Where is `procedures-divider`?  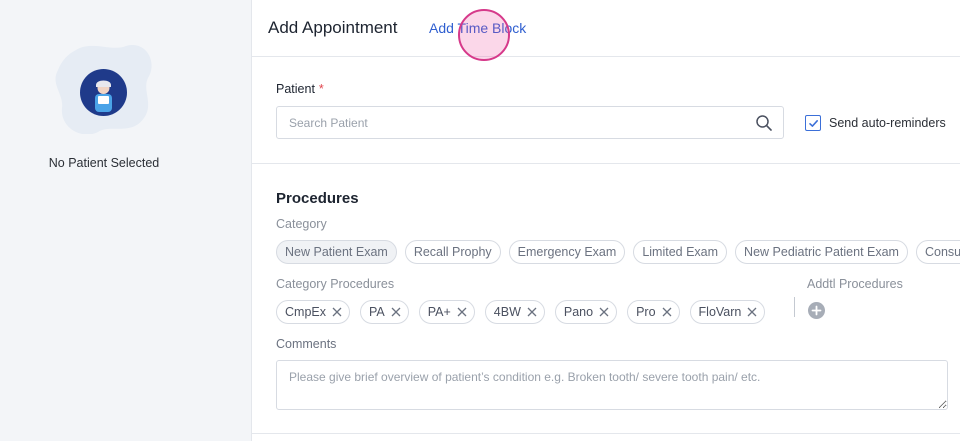
procedures-divider is located at coordinates (794, 307).